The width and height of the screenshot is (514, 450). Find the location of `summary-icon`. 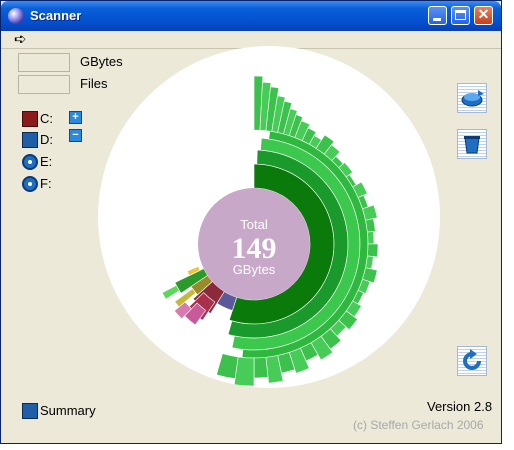

summary-icon is located at coordinates (30, 411).